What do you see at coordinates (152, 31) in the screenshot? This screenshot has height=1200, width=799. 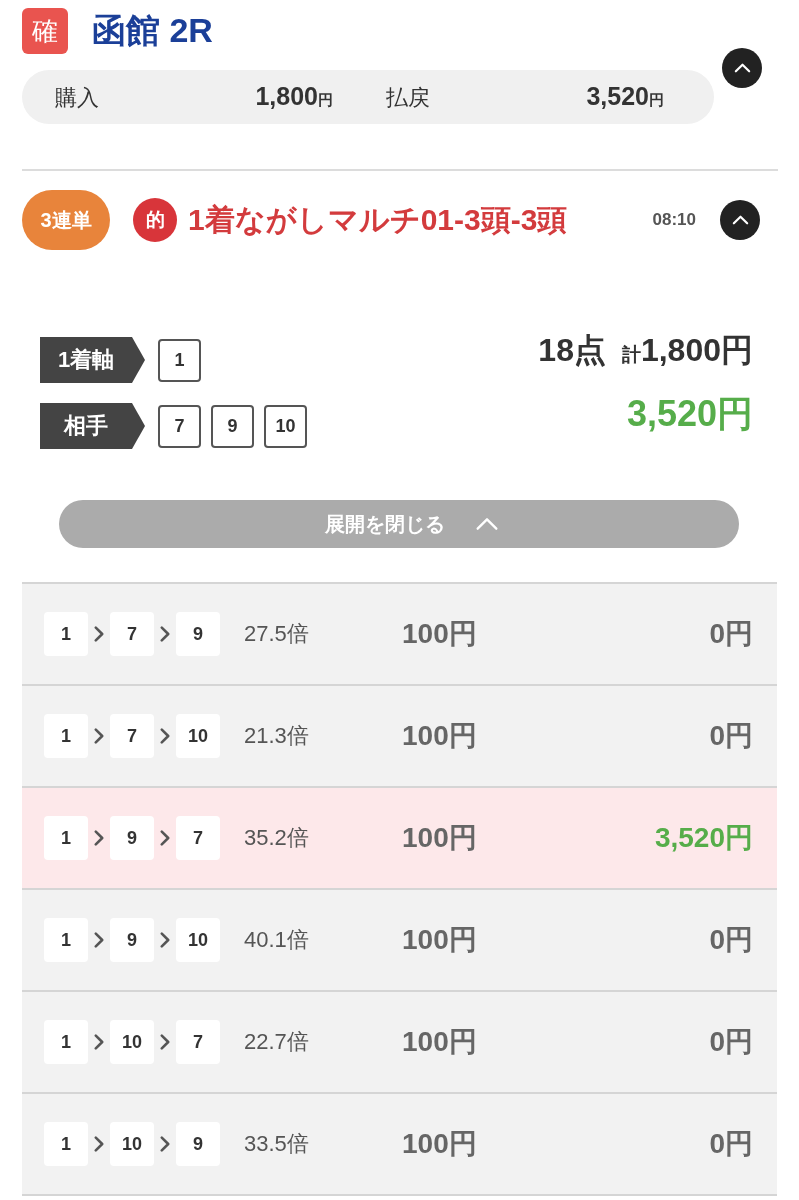 I see `race-title: 函館 2R` at bounding box center [152, 31].